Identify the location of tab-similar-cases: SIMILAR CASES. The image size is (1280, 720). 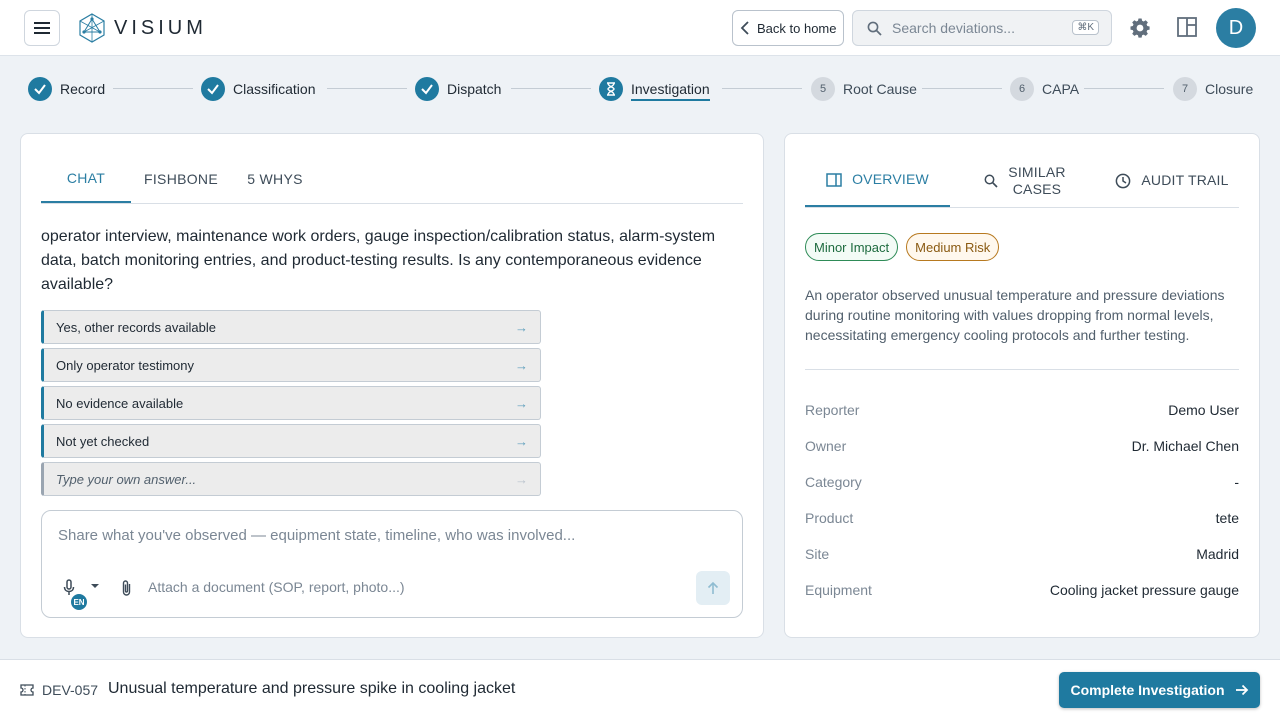
(1025, 180).